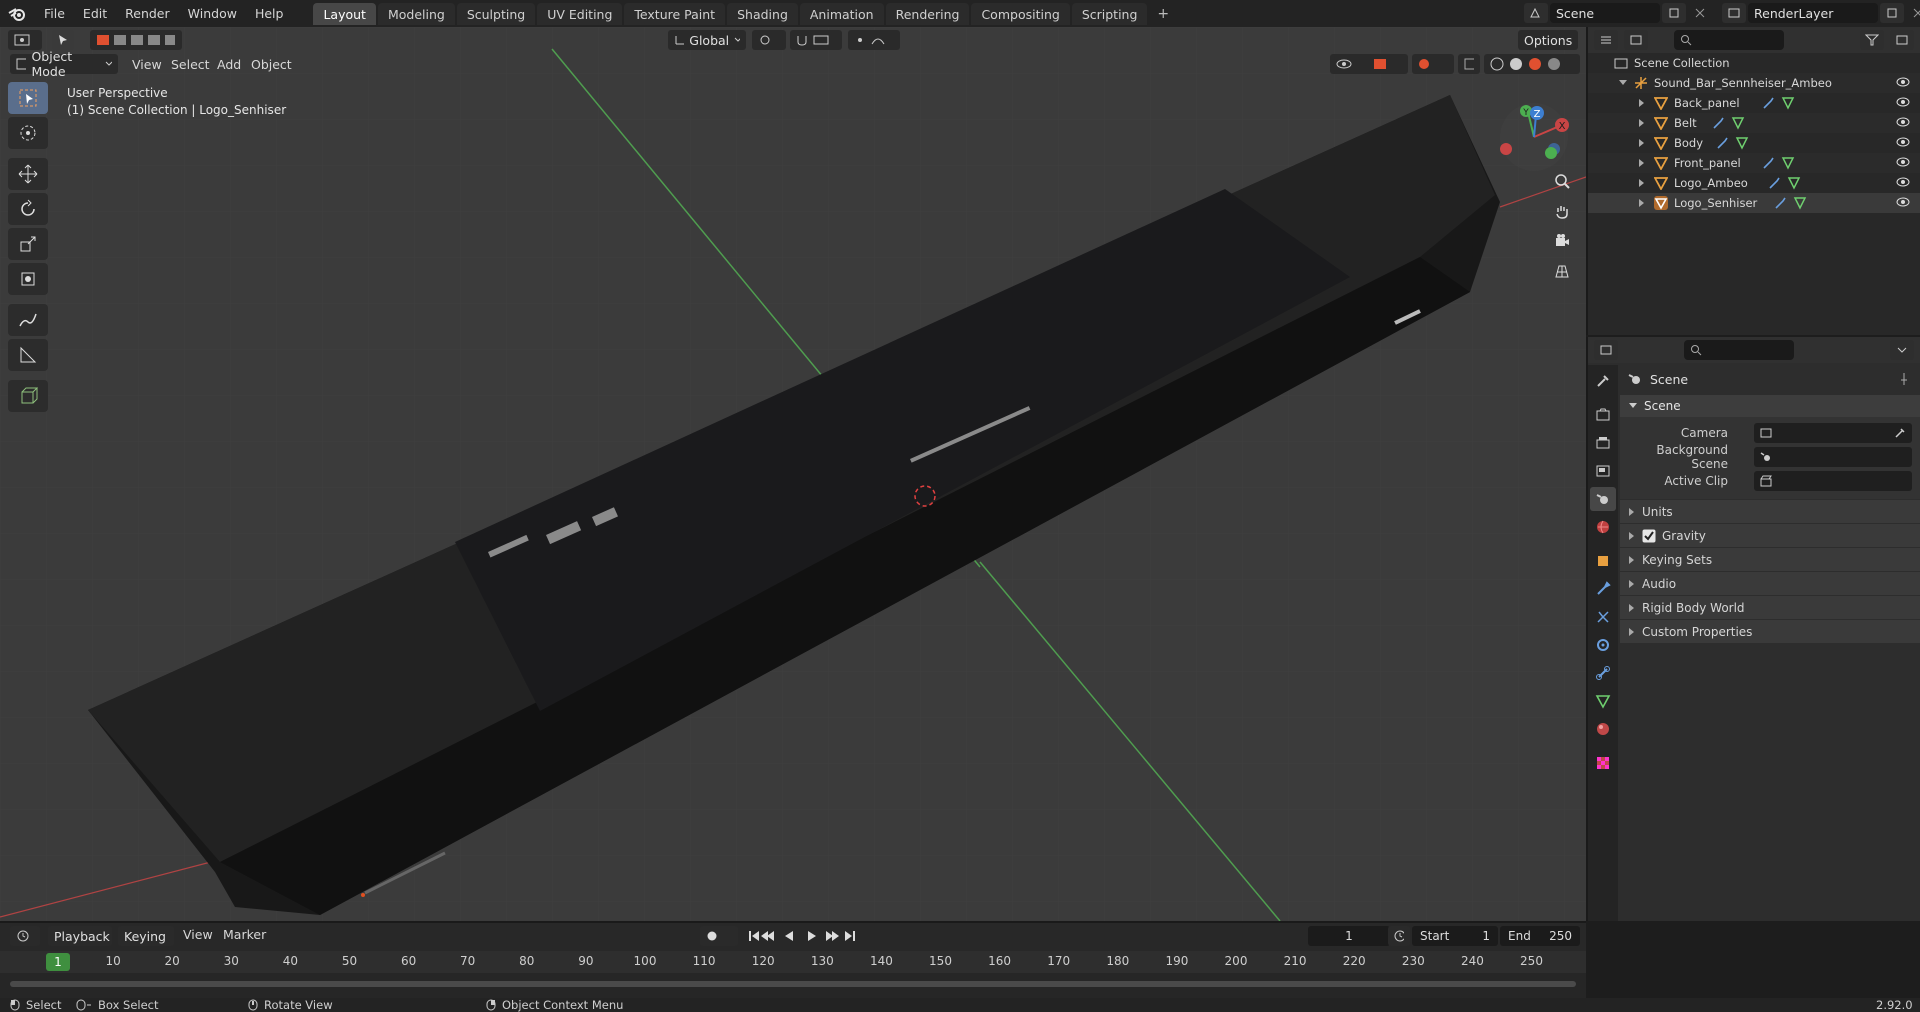 This screenshot has height=1012, width=1920. Describe the element at coordinates (707, 40) in the screenshot. I see `transform-orientation-dropdown: Global` at that location.